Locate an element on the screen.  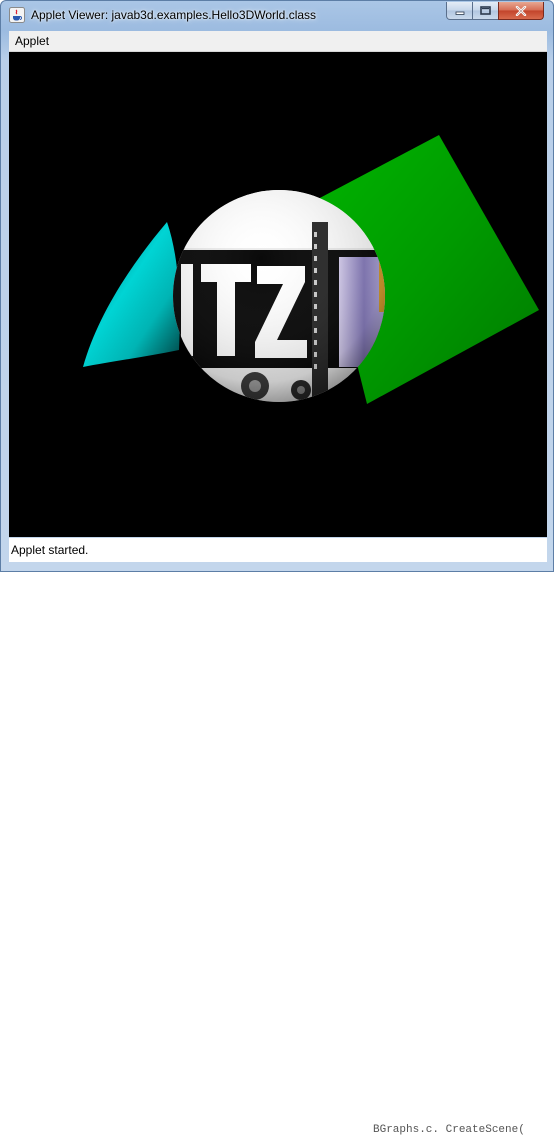
java-cup-icon is located at coordinates (17, 15).